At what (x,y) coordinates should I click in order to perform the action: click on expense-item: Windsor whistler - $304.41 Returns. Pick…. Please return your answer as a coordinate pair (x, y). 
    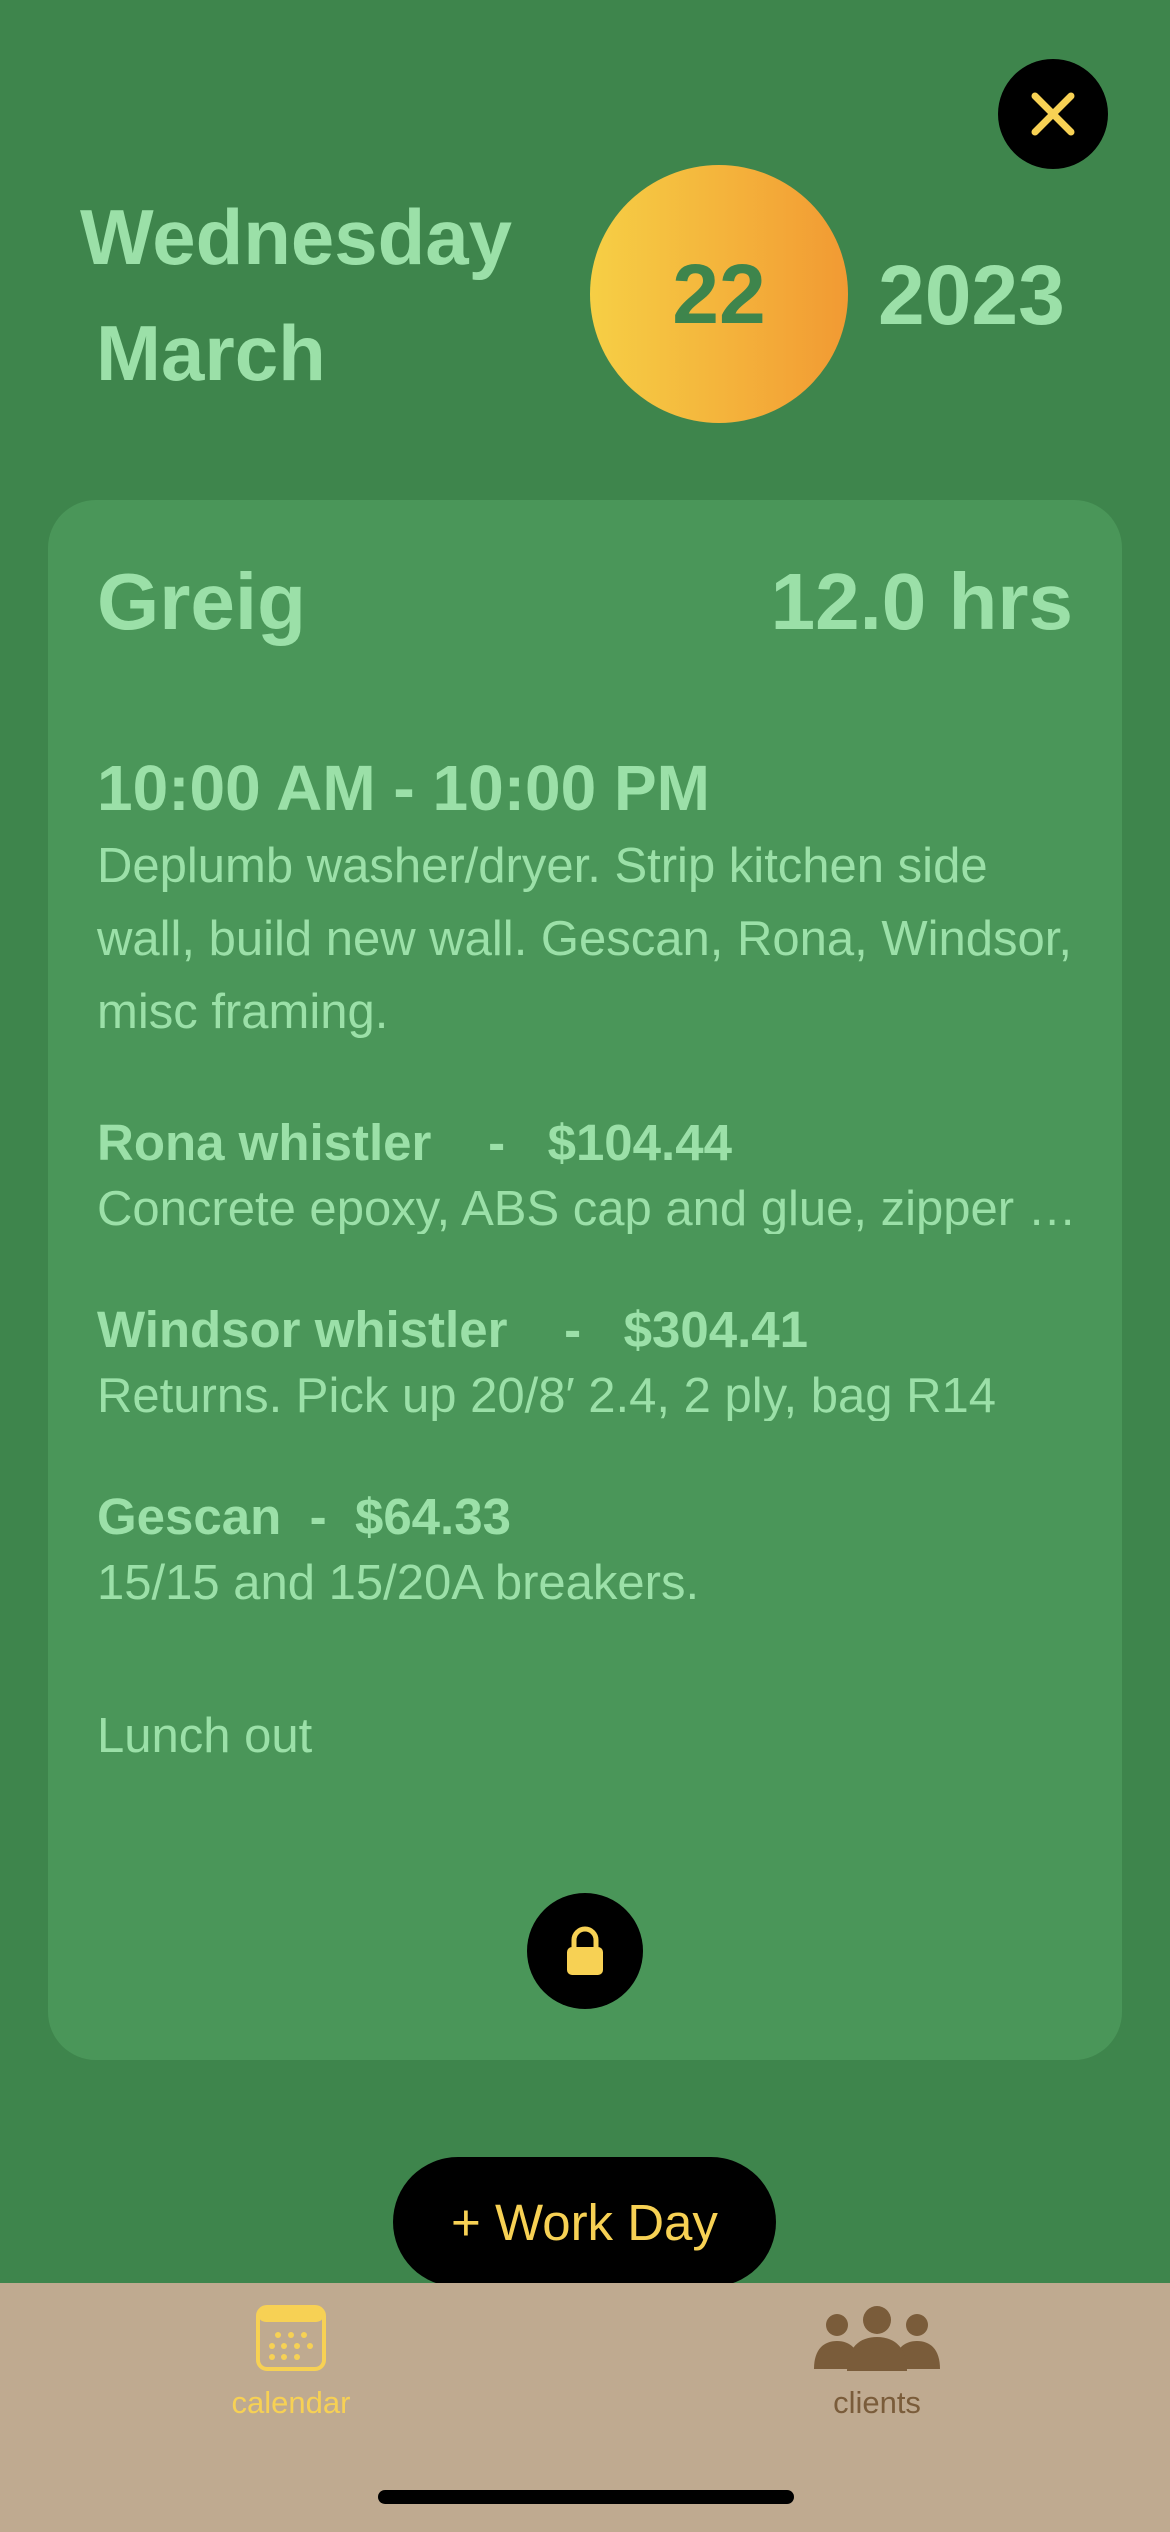
    Looking at the image, I should click on (597, 1362).